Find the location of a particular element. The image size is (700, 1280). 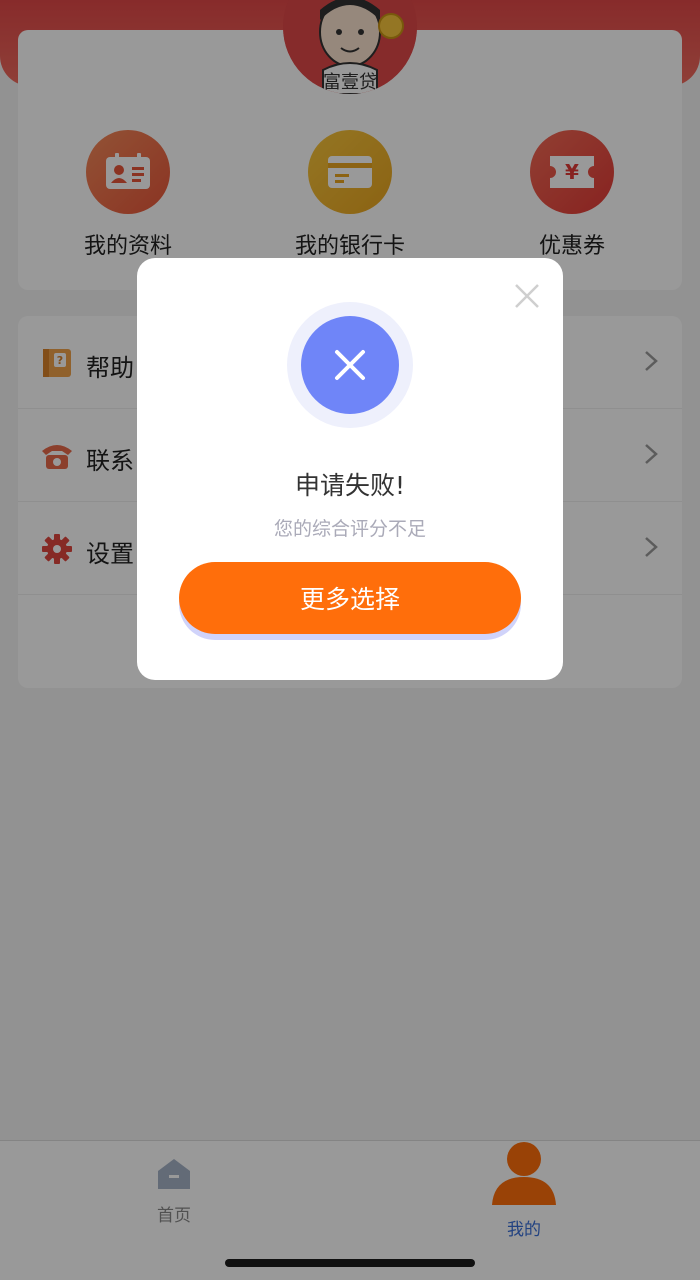

fail-x-icon is located at coordinates (350, 365).